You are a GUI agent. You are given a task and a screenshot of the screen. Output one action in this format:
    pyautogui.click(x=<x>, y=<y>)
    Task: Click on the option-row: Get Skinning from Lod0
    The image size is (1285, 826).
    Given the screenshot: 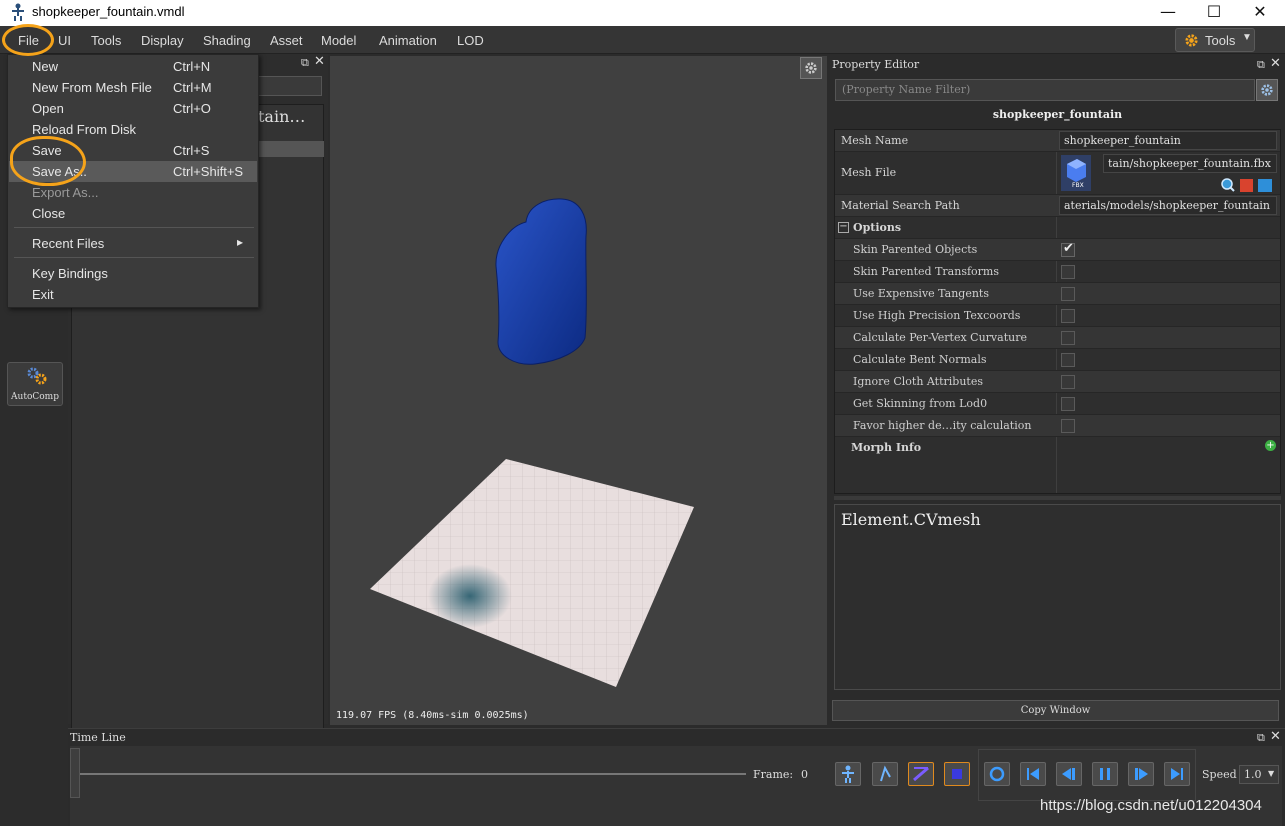 What is the action you would take?
    pyautogui.click(x=1057, y=404)
    